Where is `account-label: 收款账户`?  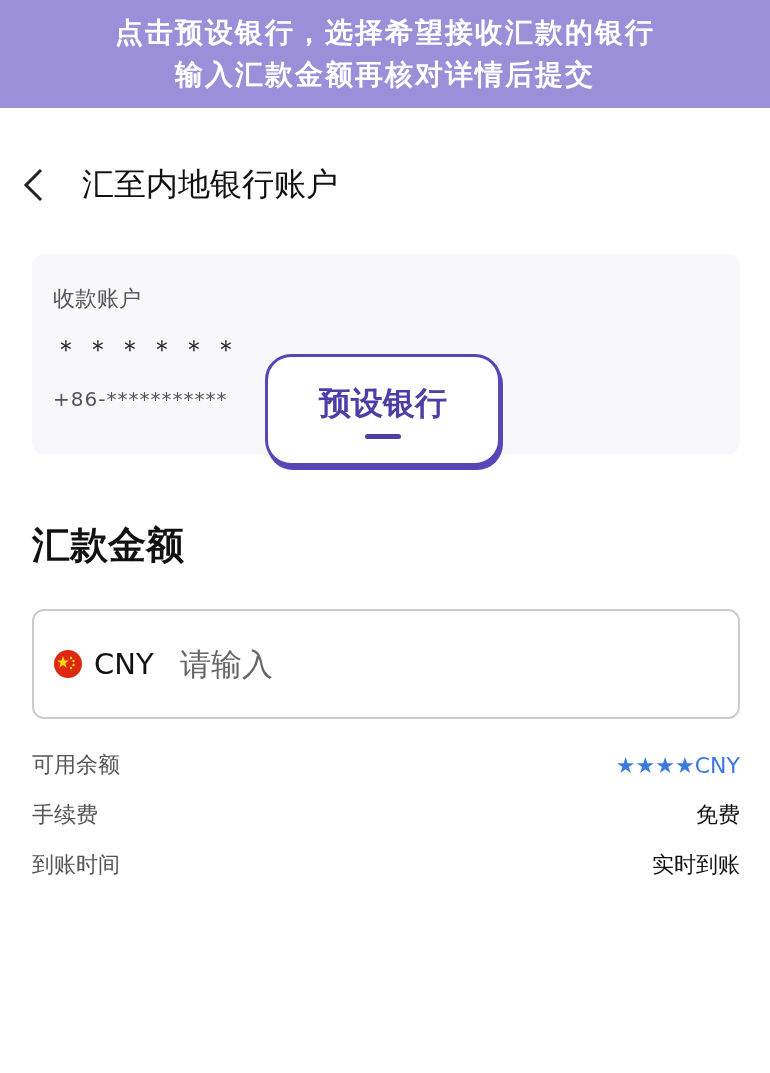 account-label: 收款账户 is located at coordinates (97, 299).